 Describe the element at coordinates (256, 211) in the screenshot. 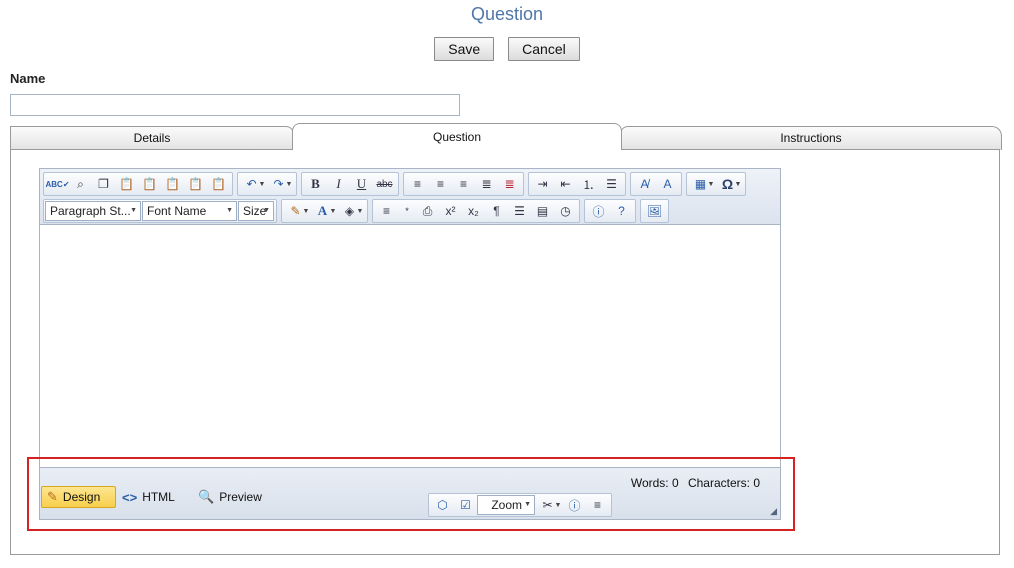

I see `font-size-dropdown: Size ▼` at that location.